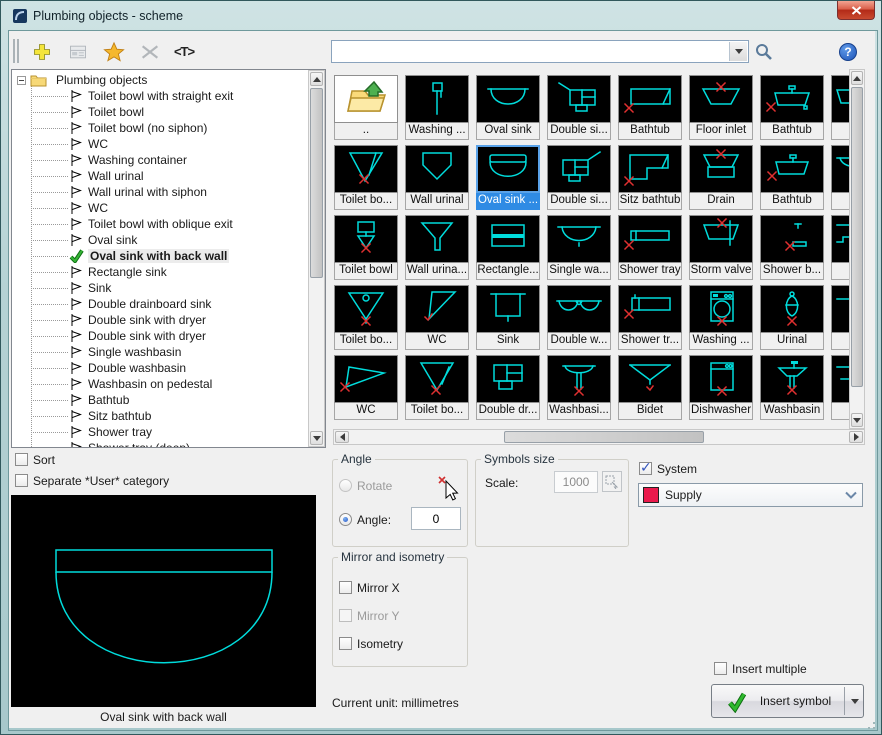  I want to click on scroll-right-button, so click(856, 437).